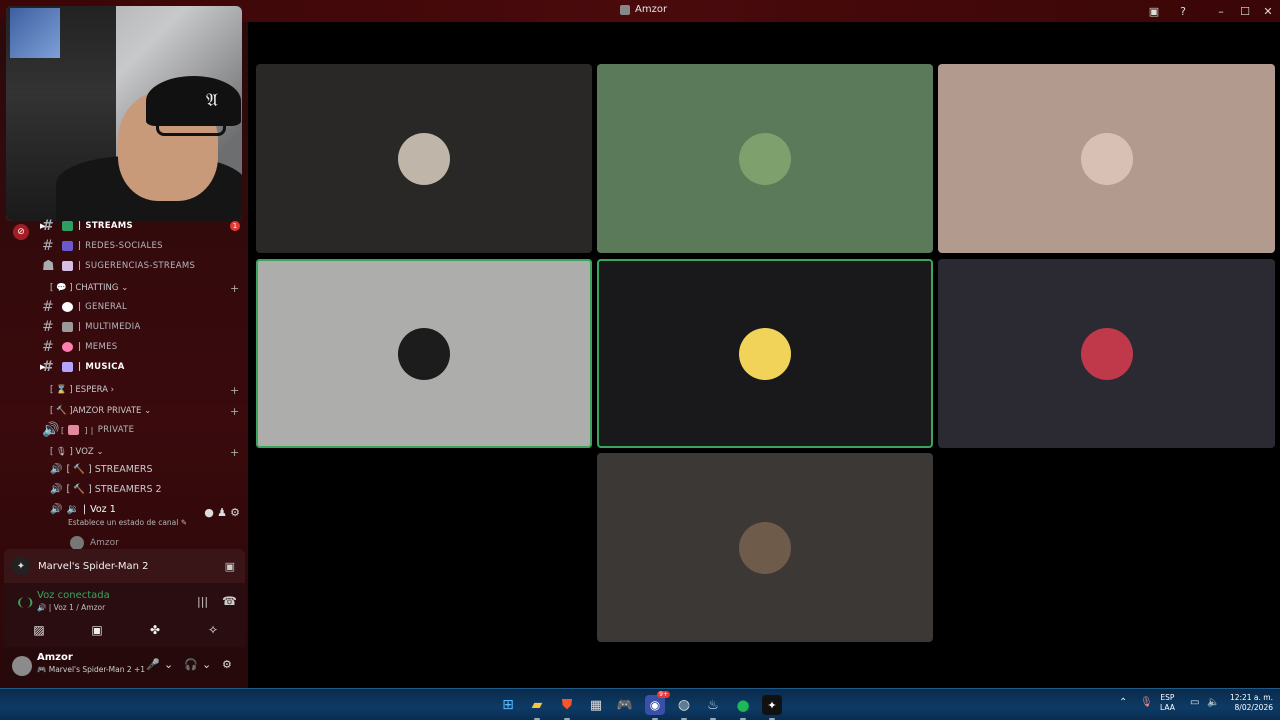 The height and width of the screenshot is (720, 1280). What do you see at coordinates (48, 307) in the screenshot?
I see `text-channel-icon: #` at bounding box center [48, 307].